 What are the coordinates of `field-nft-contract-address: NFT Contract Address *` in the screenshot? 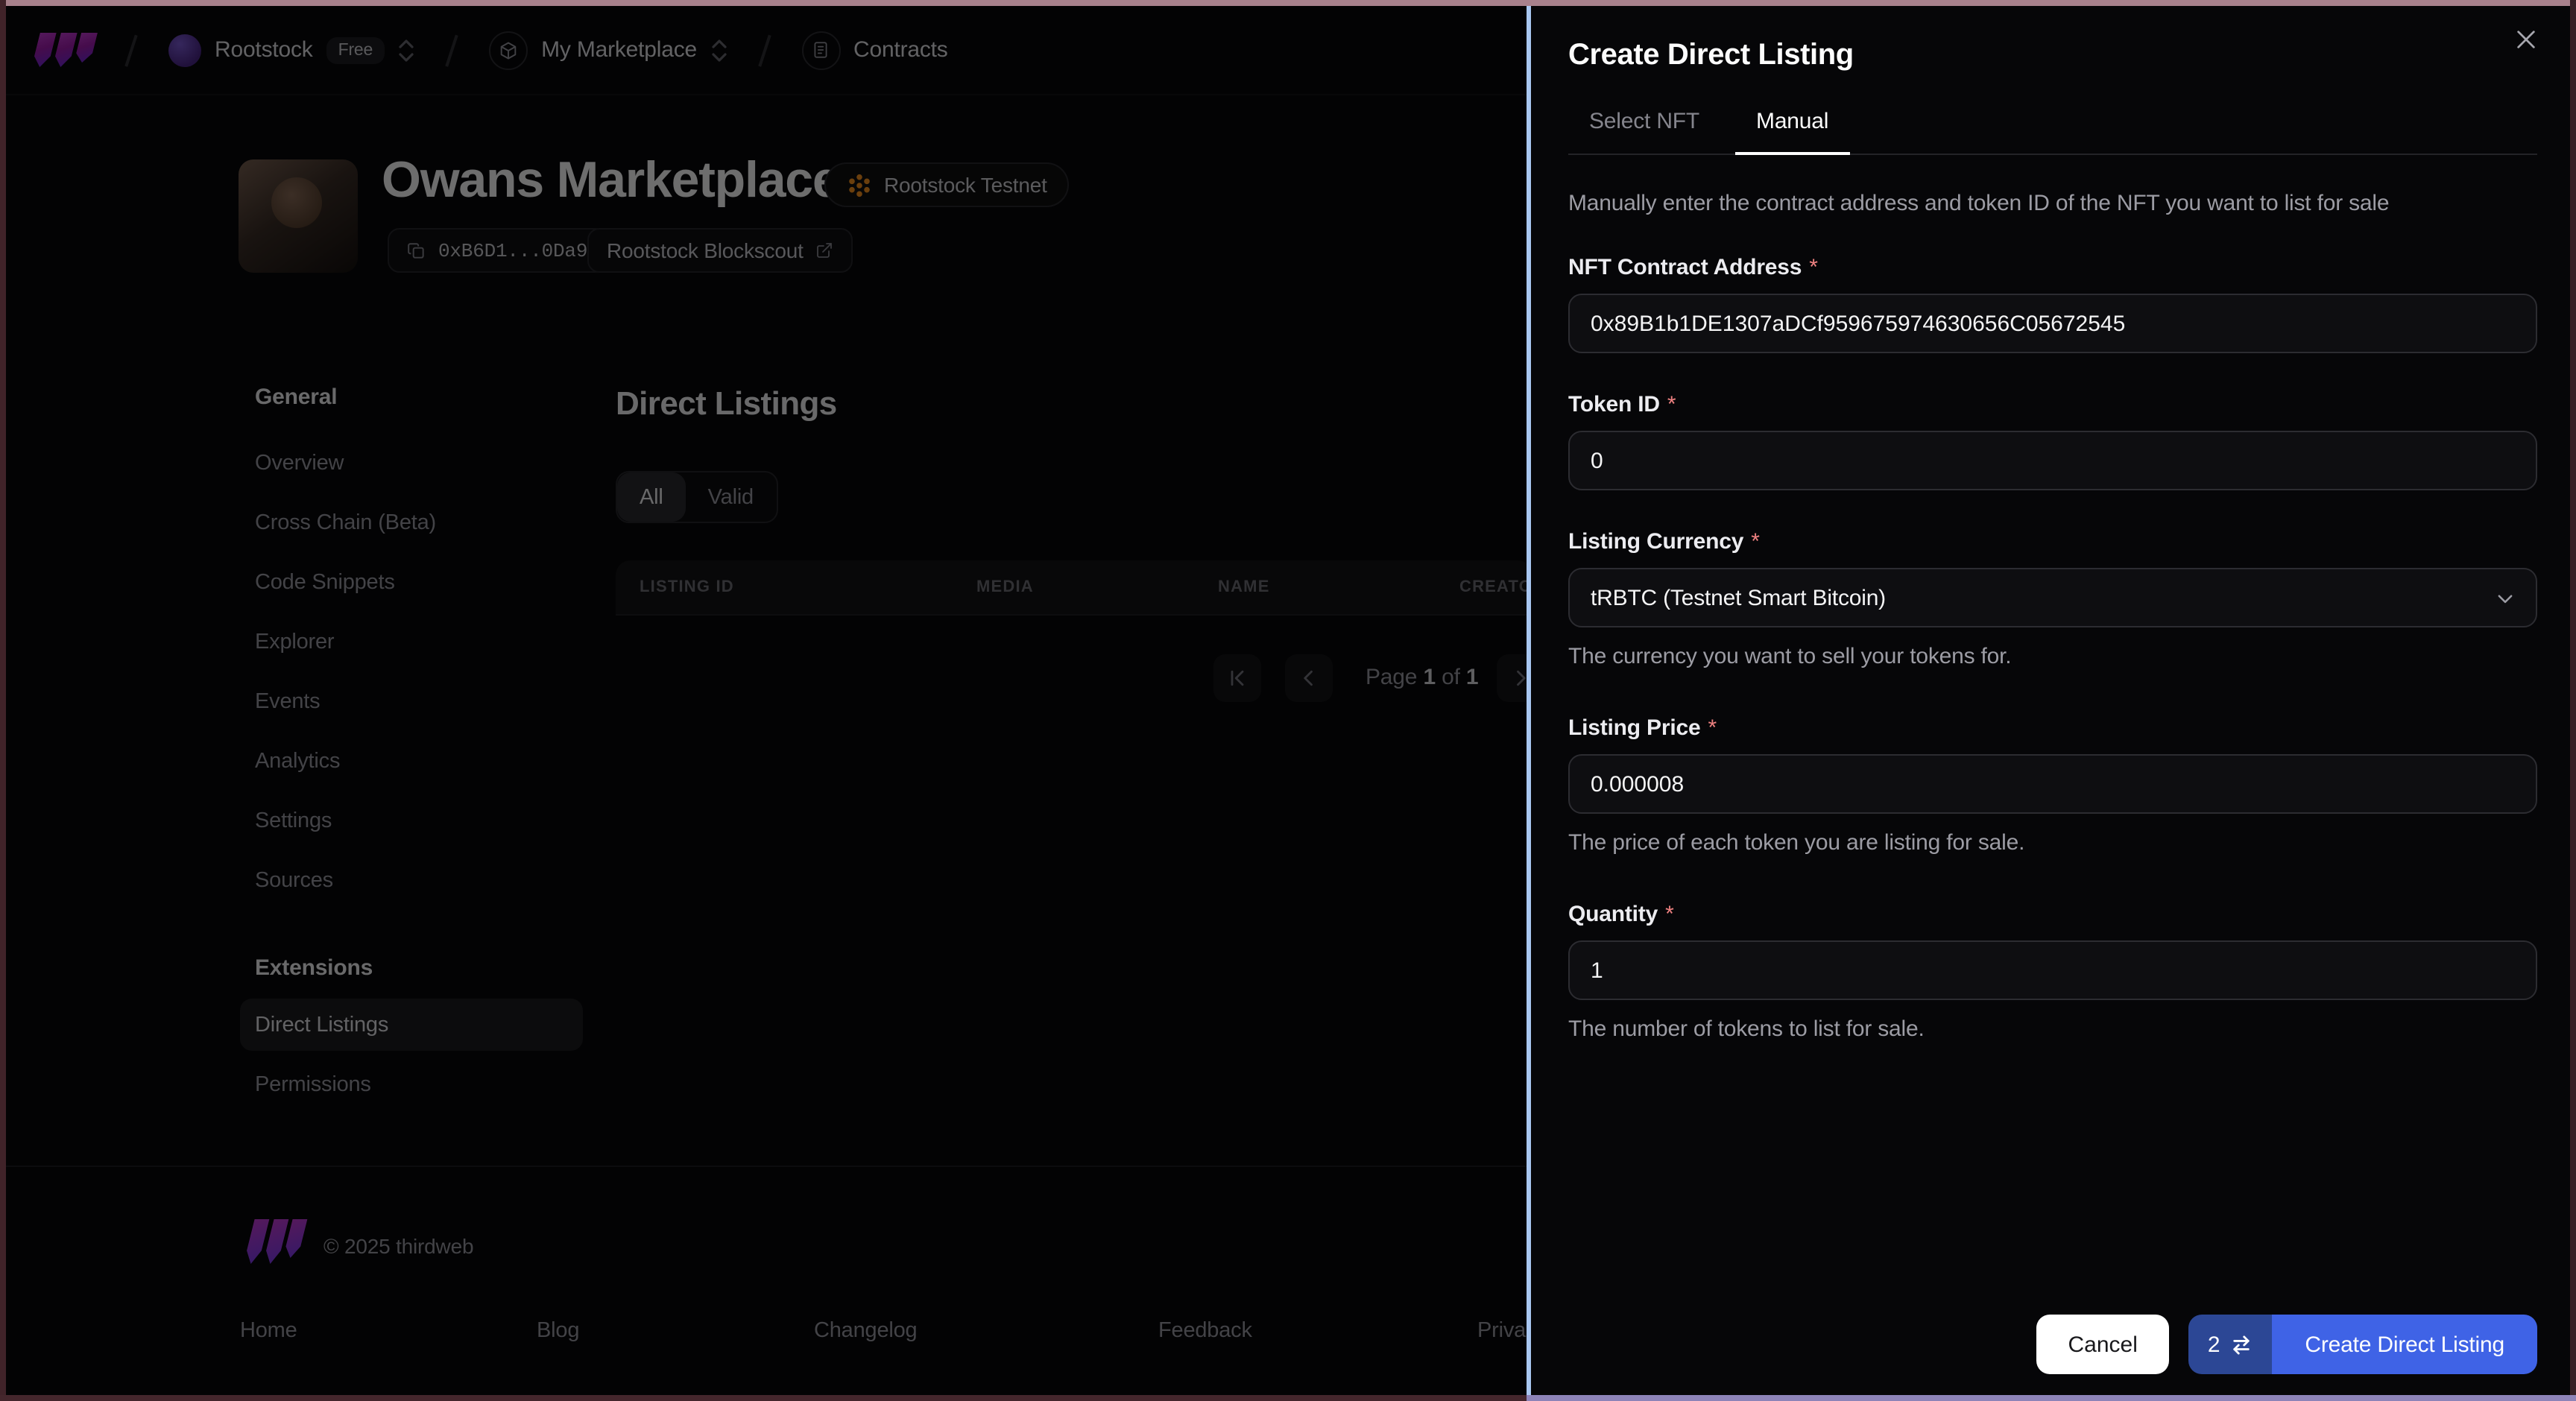 It's located at (2053, 304).